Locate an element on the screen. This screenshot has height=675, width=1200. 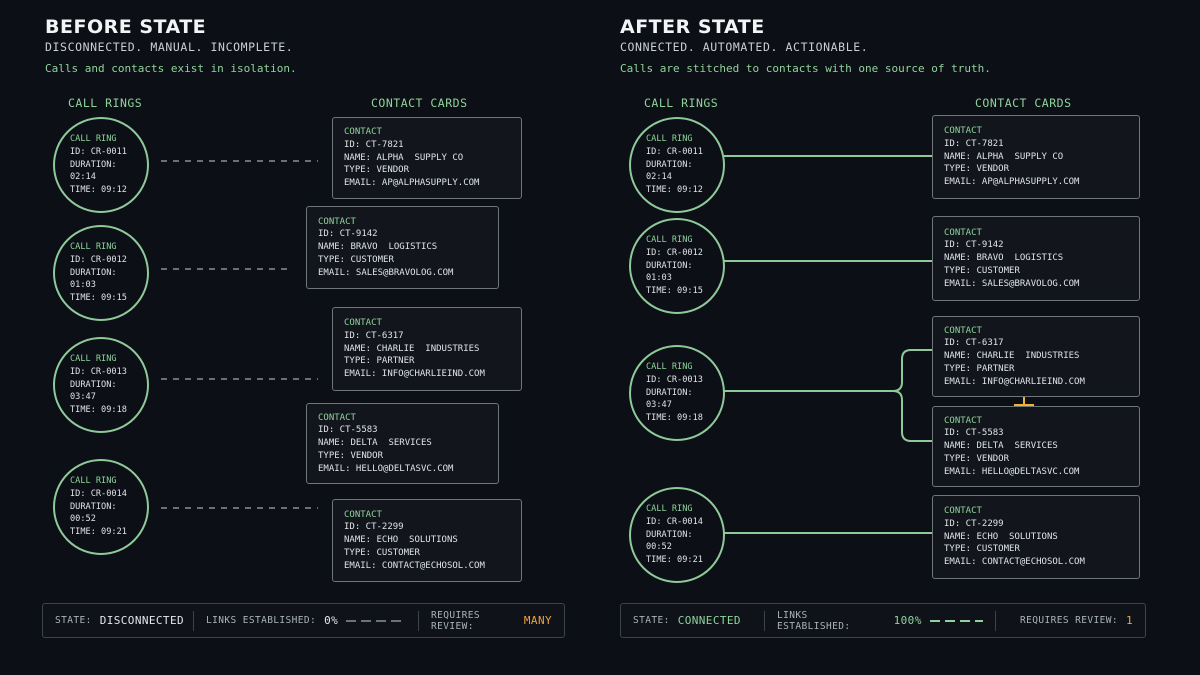
review-value: 1 is located at coordinates (1129, 620).